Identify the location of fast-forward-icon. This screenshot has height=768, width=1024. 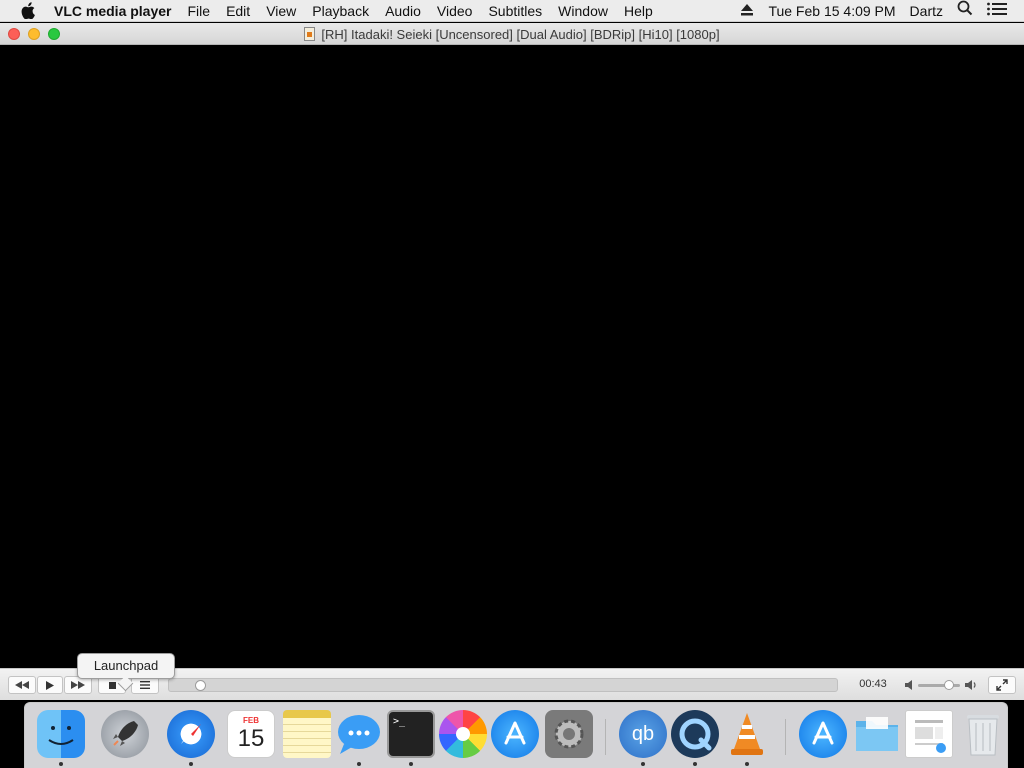
(78, 685).